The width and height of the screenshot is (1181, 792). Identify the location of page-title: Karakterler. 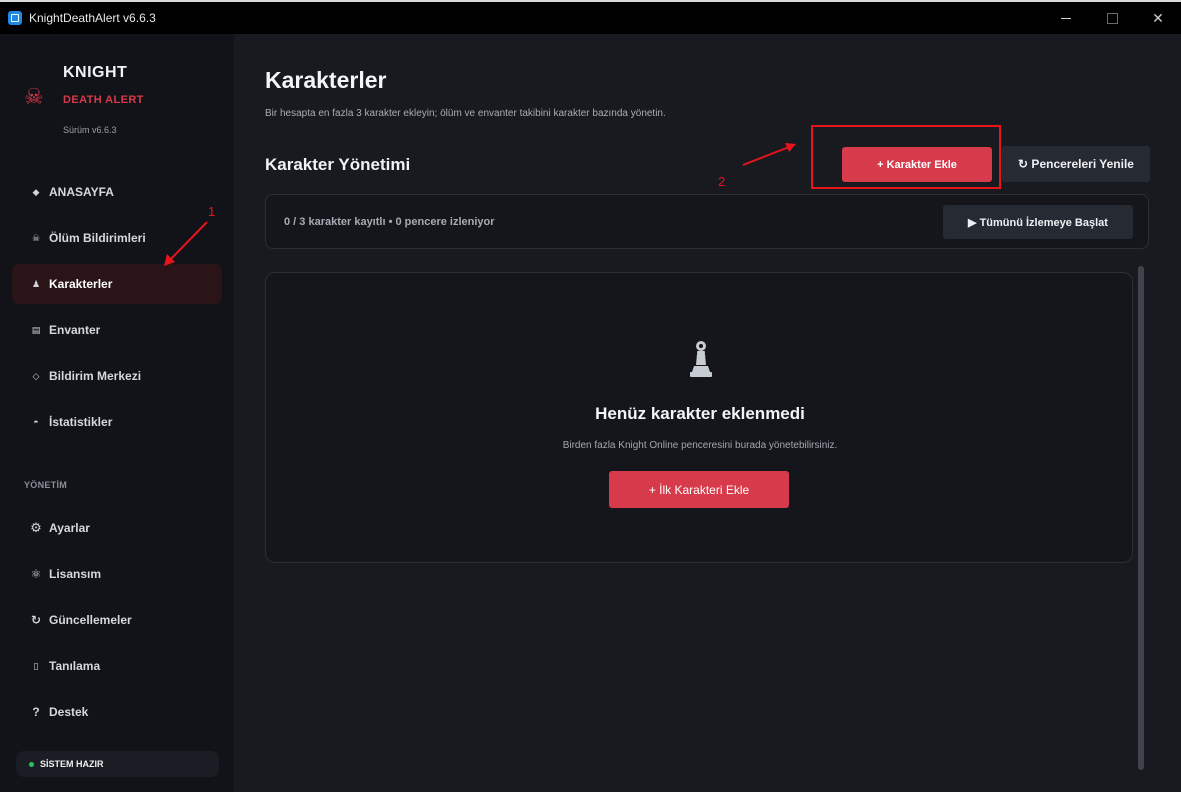
(326, 80).